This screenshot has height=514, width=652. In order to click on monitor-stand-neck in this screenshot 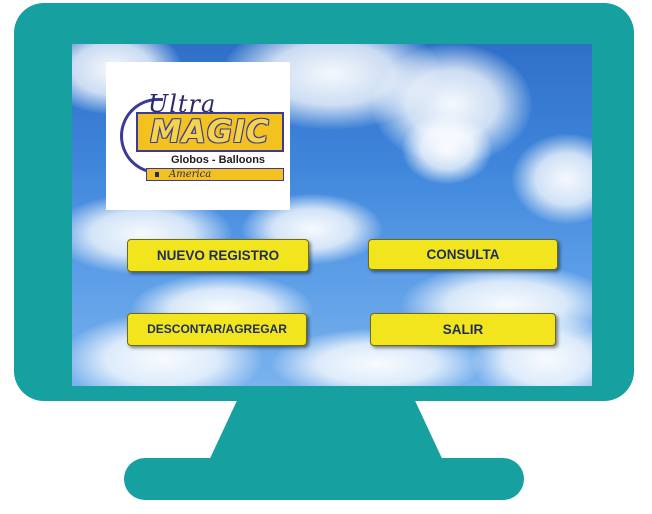, I will do `click(326, 431)`.